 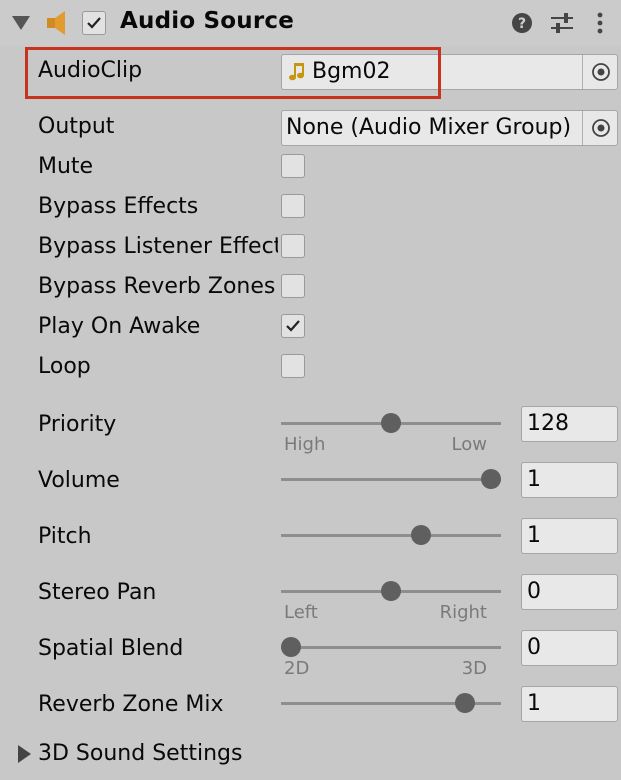 What do you see at coordinates (293, 286) in the screenshot?
I see `bypass-reverb-zones-checkbox` at bounding box center [293, 286].